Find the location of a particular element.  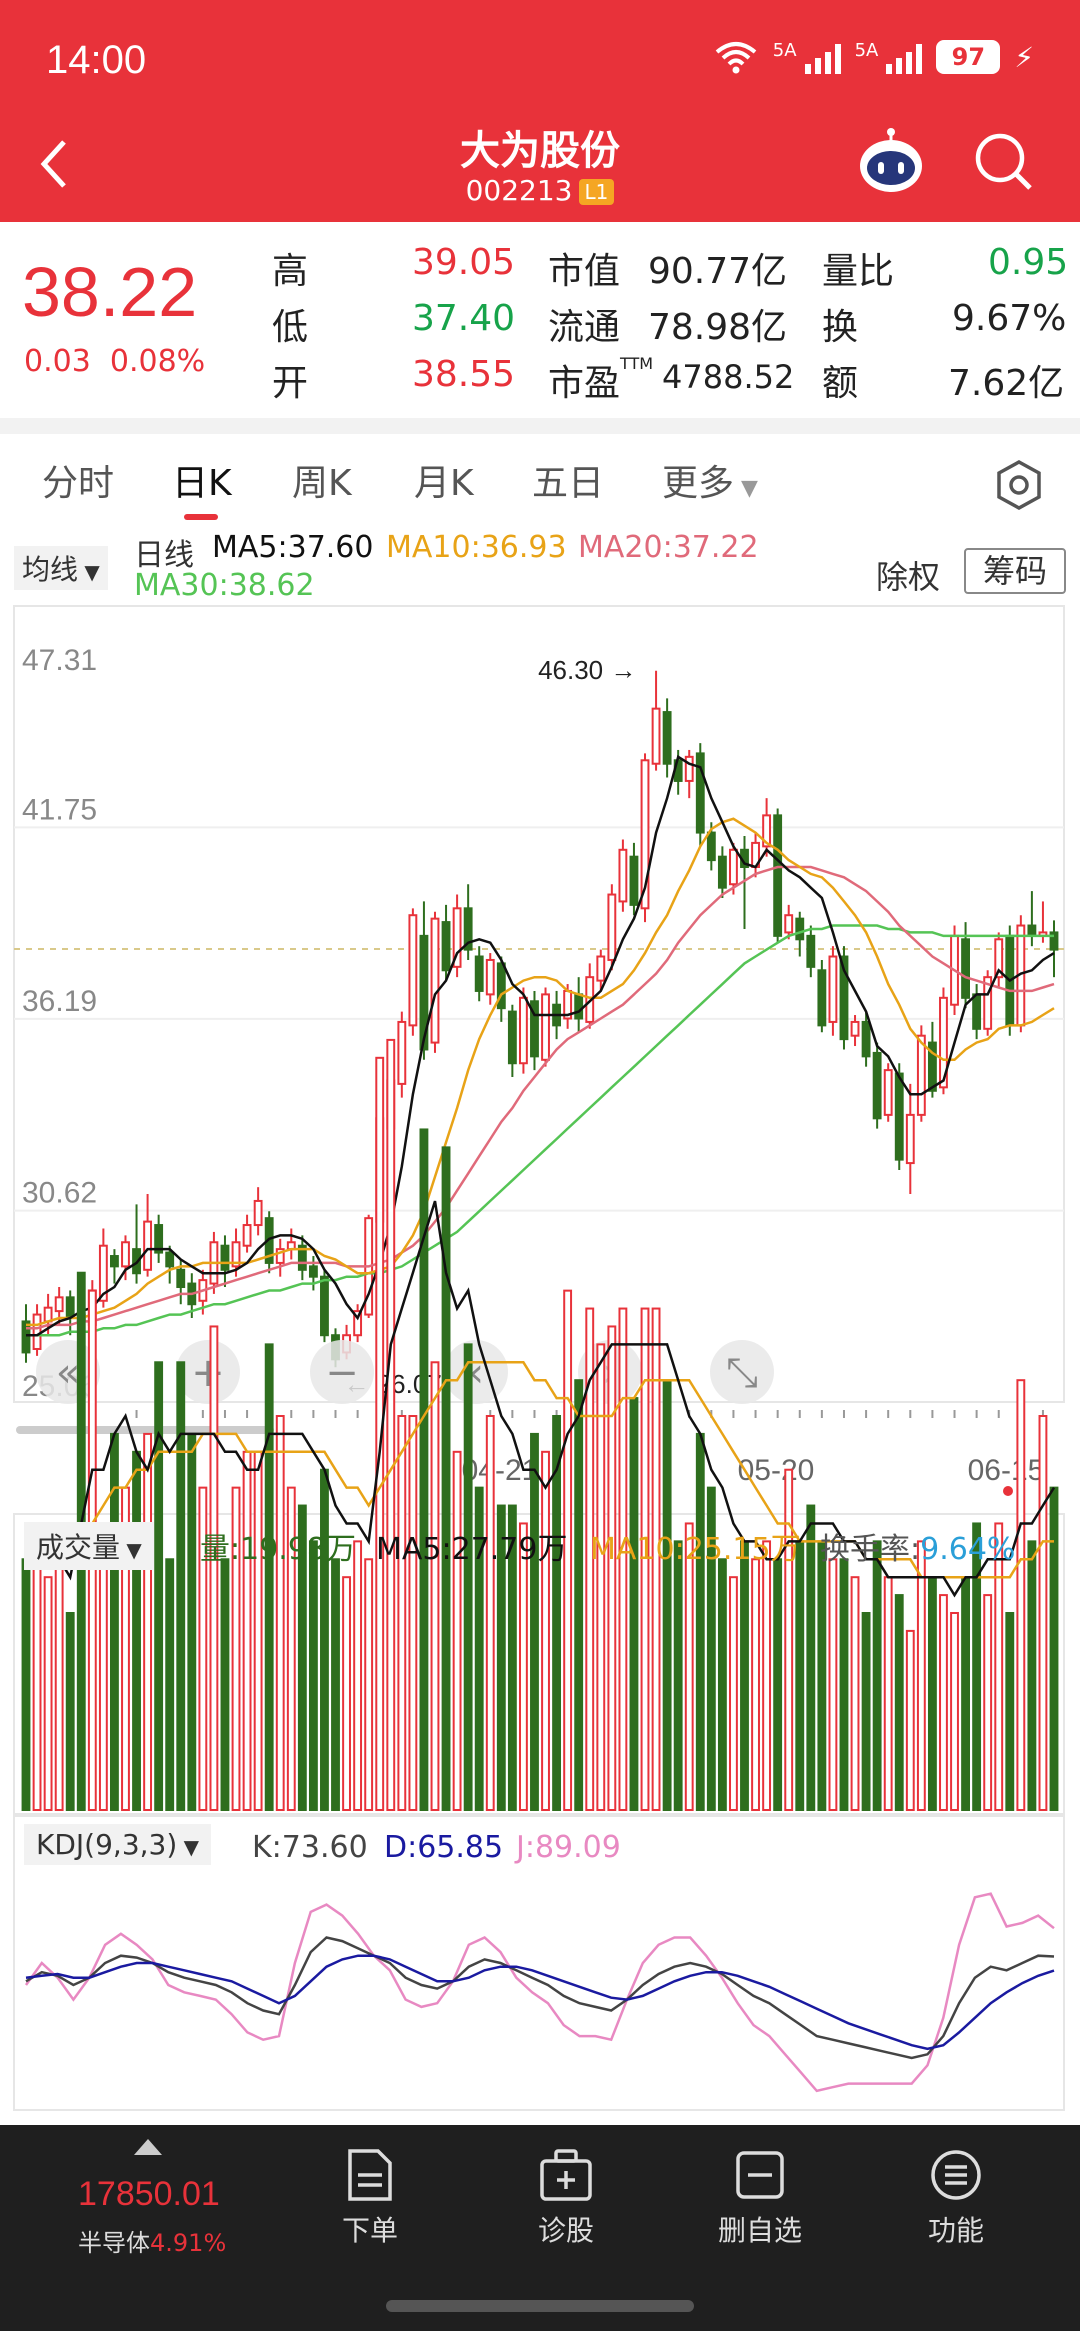

kdj-d-line is located at coordinates (540, 2002).